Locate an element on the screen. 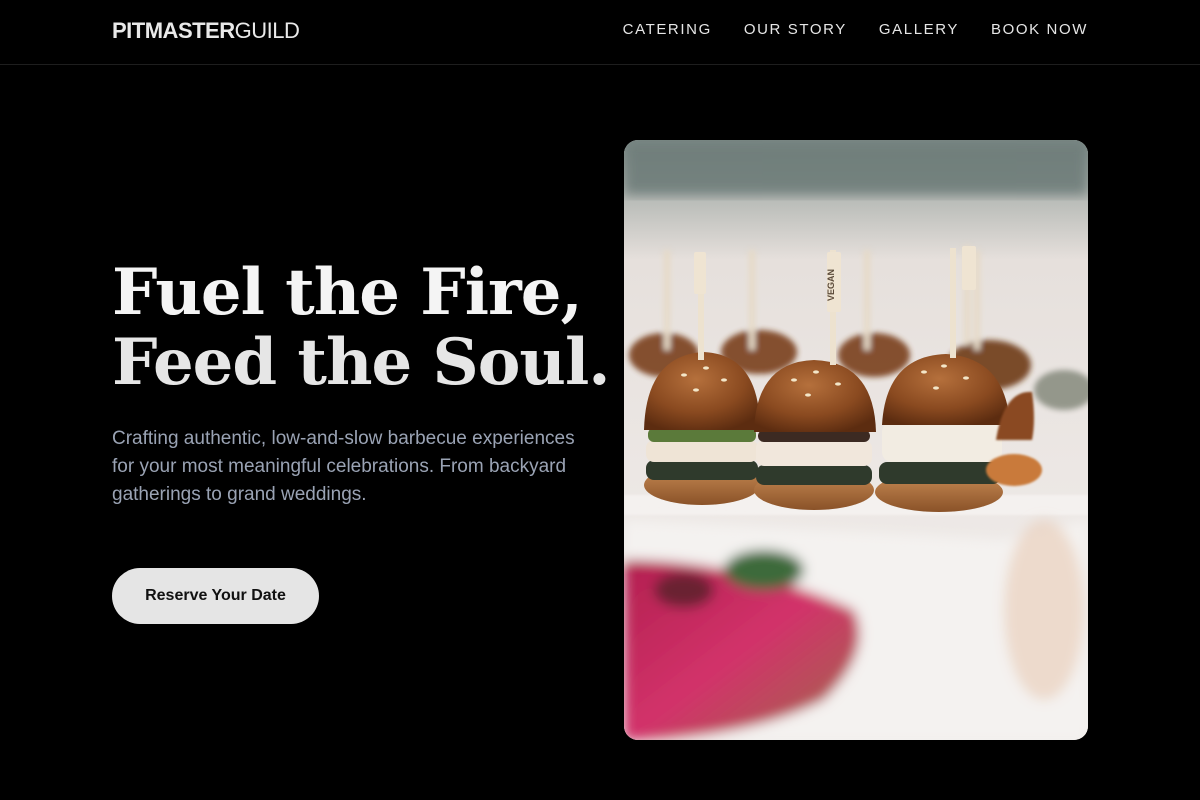  hero-headline: Fuel the Fire, Feed the Soul. is located at coordinates (362, 328).